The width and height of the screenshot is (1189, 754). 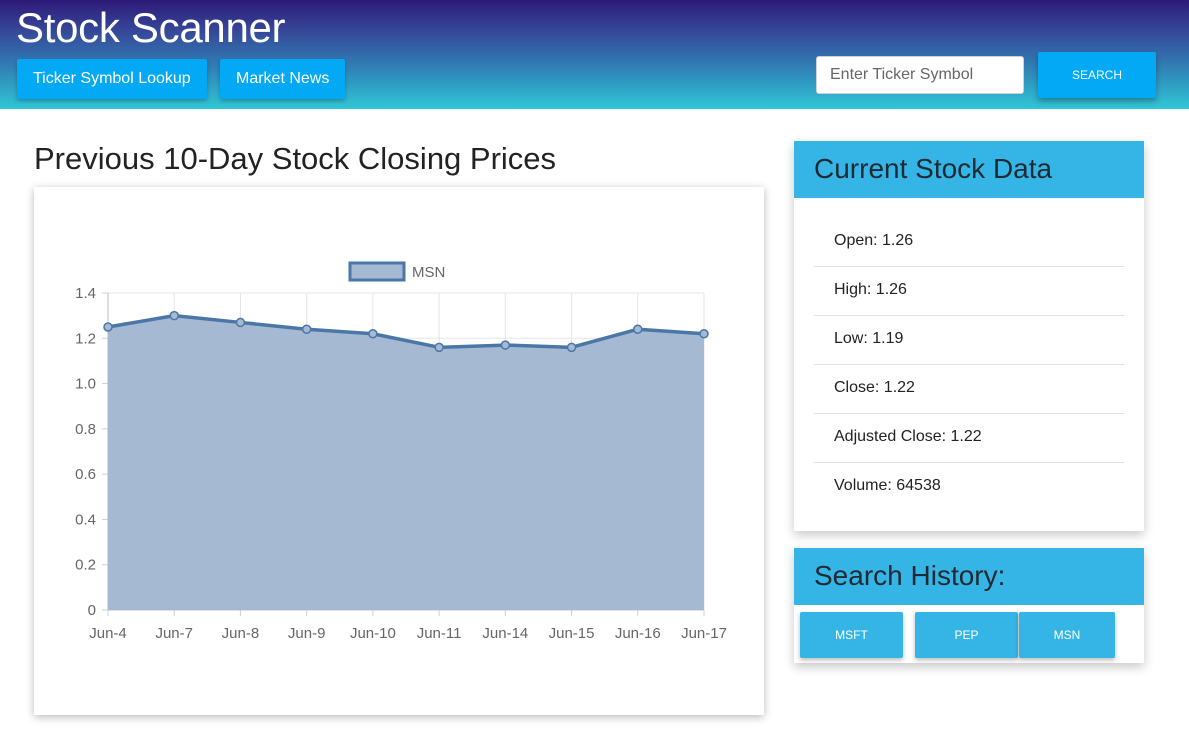 I want to click on y-tick-label: 0.2, so click(x=85, y=565).